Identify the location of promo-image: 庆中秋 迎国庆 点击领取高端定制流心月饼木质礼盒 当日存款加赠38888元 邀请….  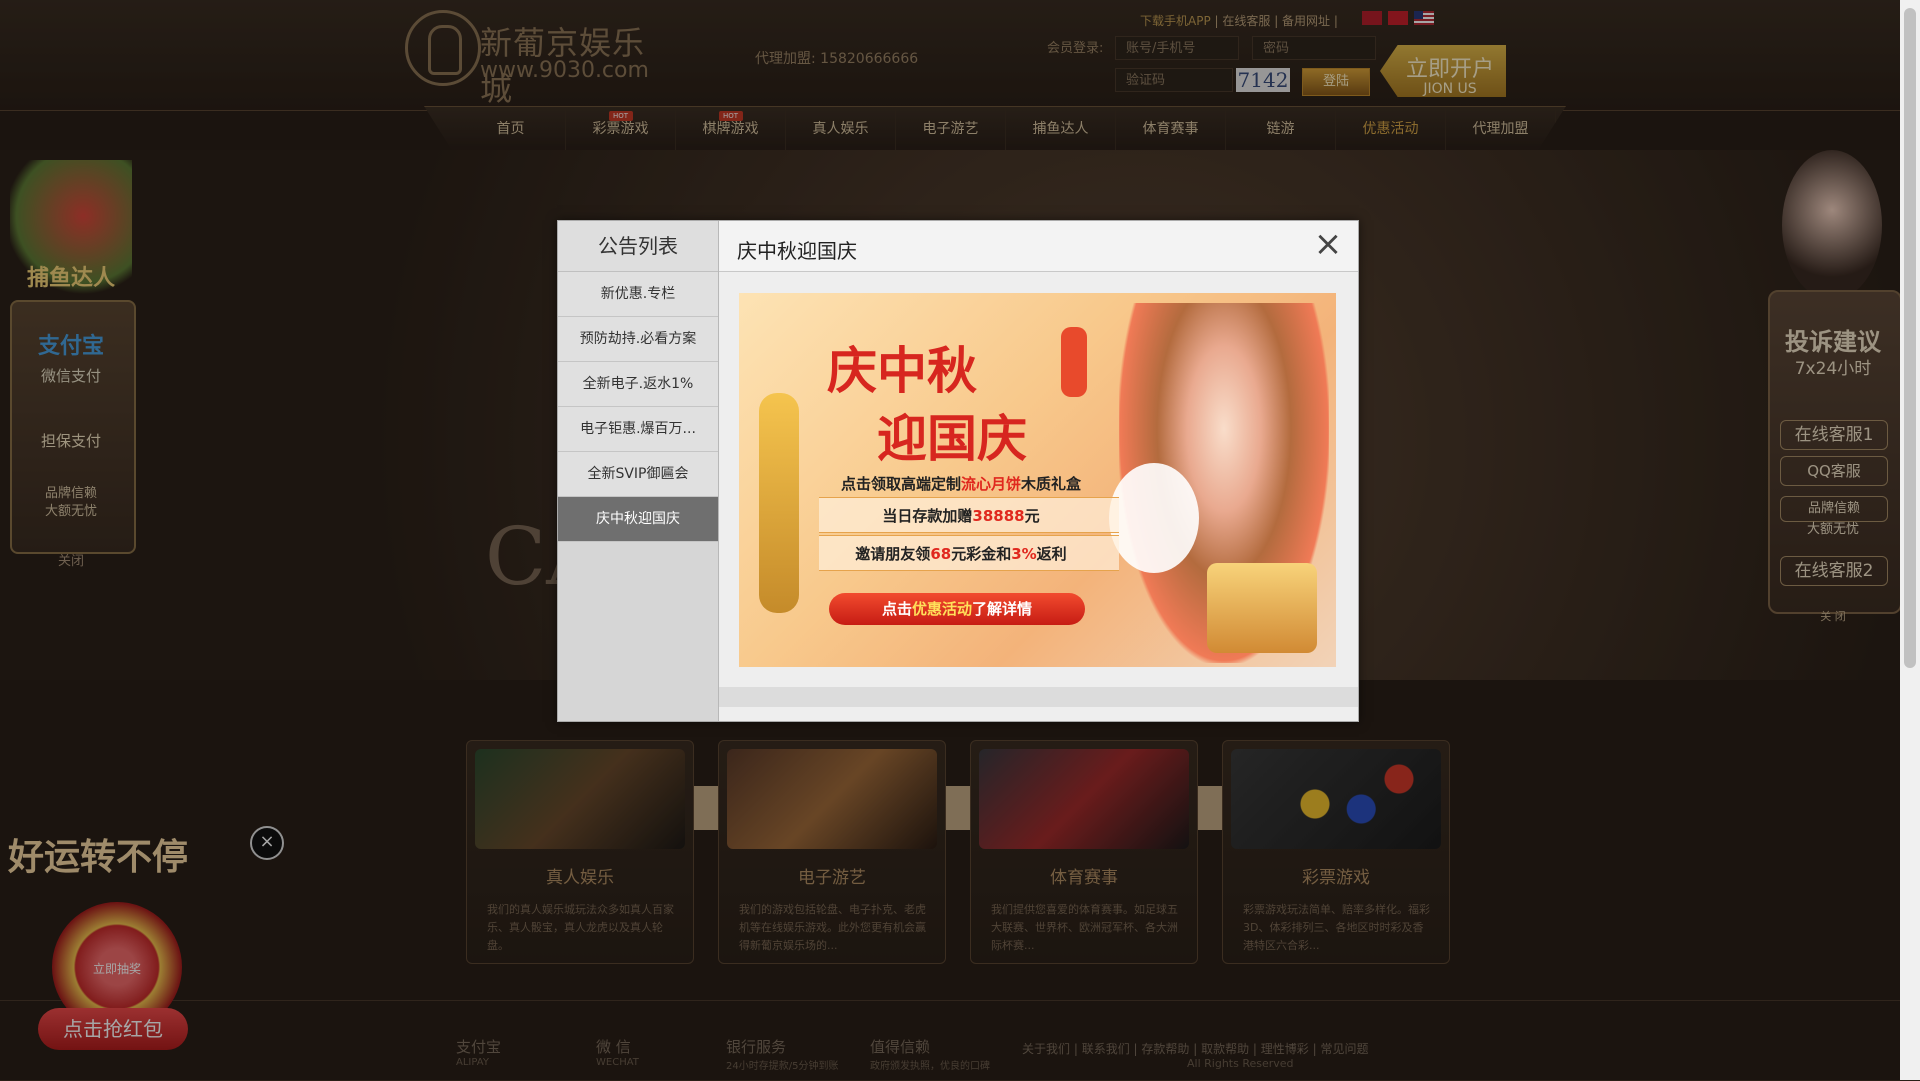
(1037, 480).